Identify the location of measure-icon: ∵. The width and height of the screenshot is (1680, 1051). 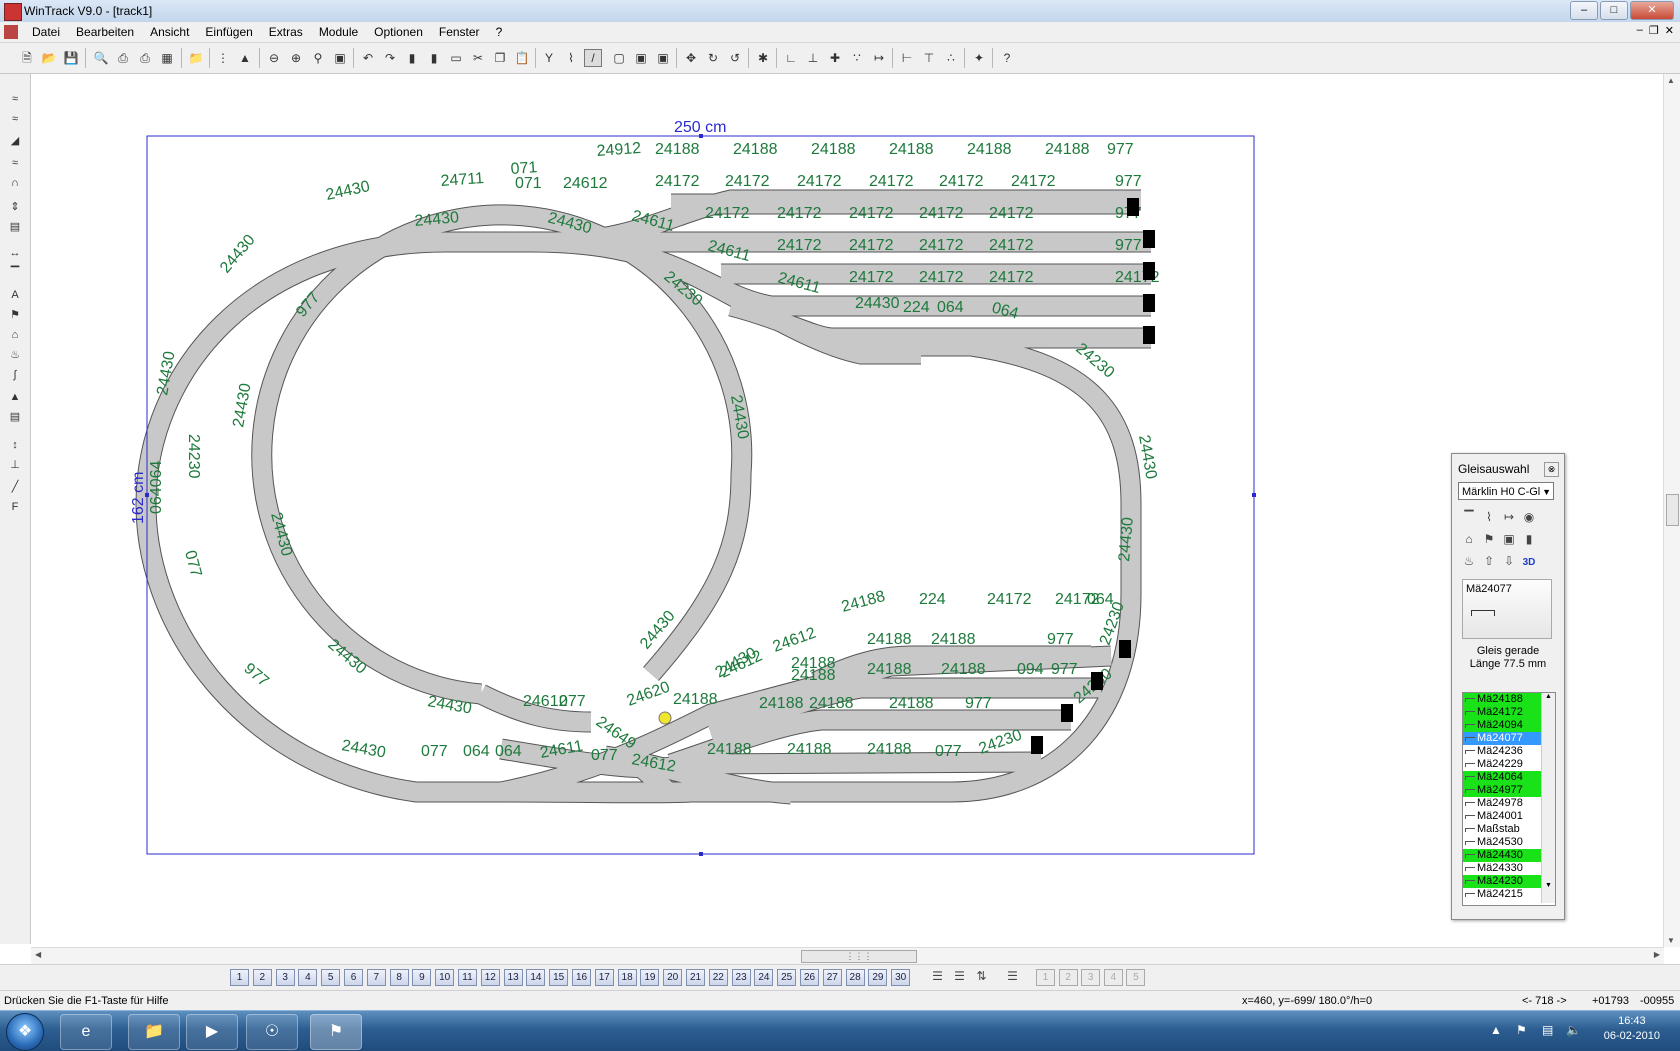
(857, 58).